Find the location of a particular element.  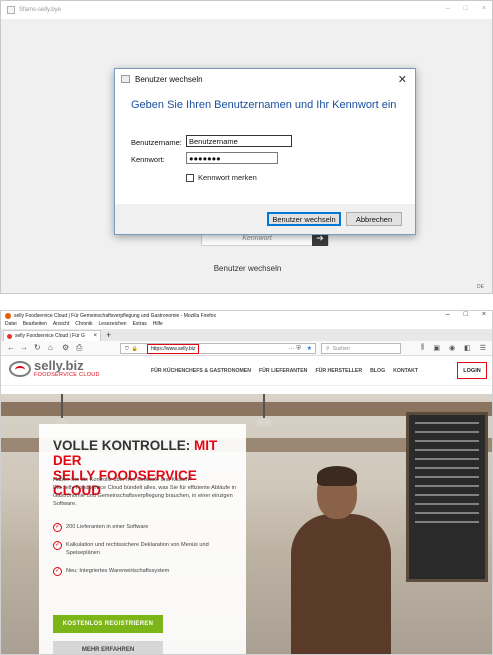

logo-mark-icon is located at coordinates (20, 369).